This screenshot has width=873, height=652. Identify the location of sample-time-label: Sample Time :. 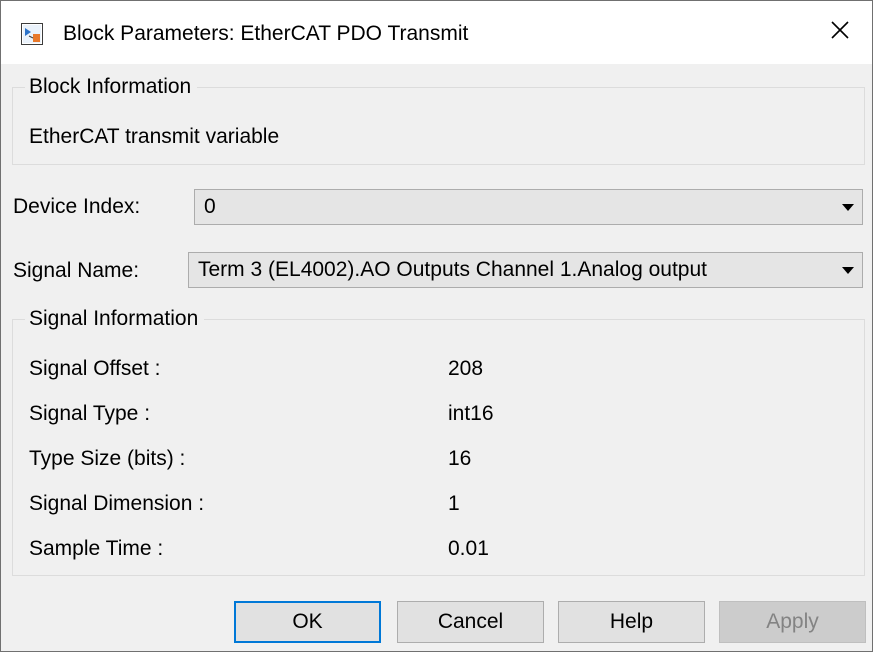
(96, 548).